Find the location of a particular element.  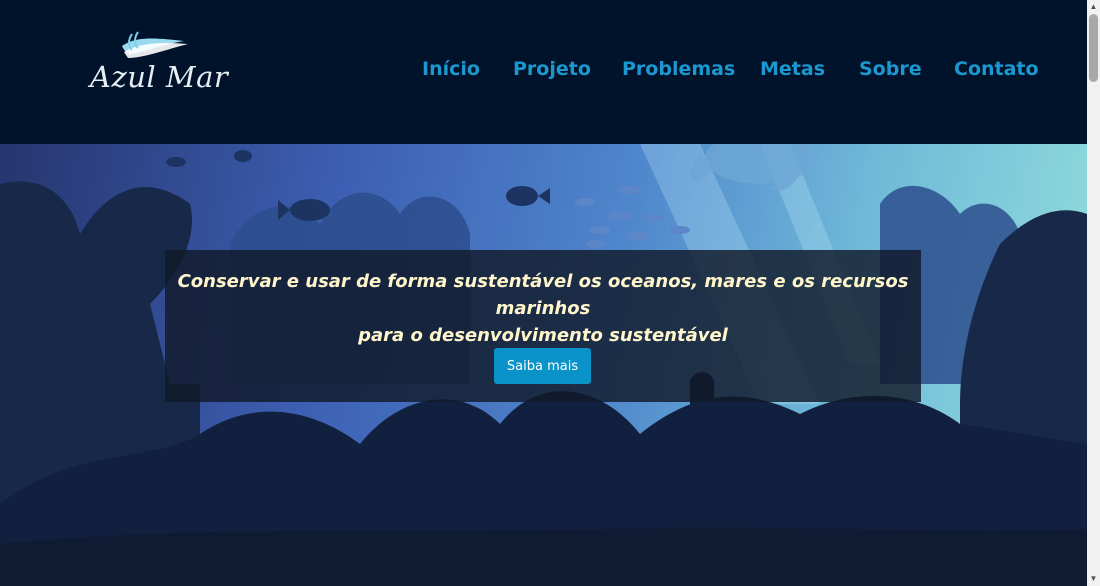

nav-item-contato: Contato is located at coordinates (996, 69).